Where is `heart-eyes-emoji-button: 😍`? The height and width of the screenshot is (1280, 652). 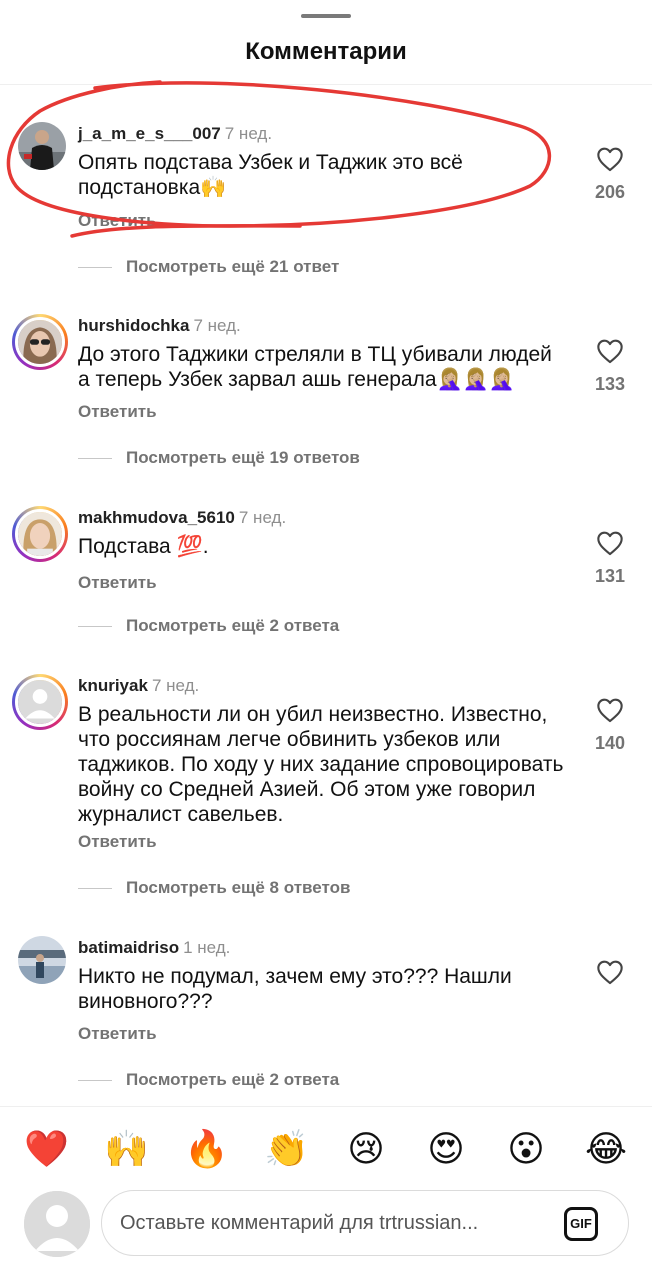 heart-eyes-emoji-button: 😍 is located at coordinates (446, 1149).